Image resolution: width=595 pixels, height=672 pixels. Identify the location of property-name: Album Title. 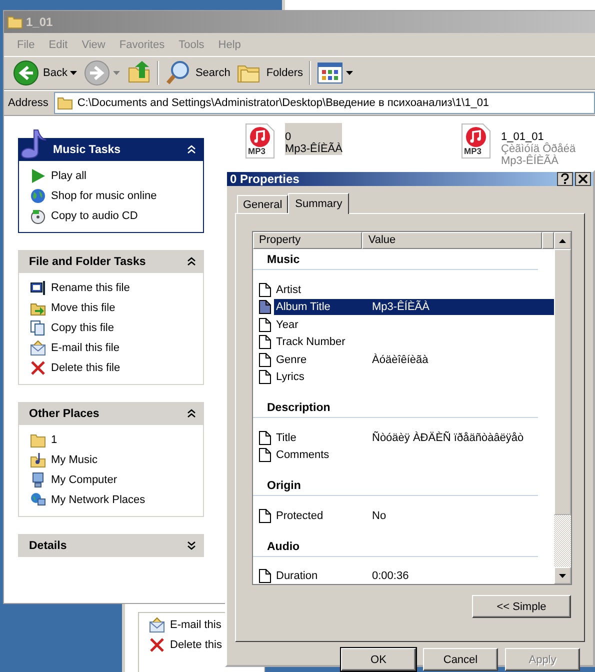
(323, 307).